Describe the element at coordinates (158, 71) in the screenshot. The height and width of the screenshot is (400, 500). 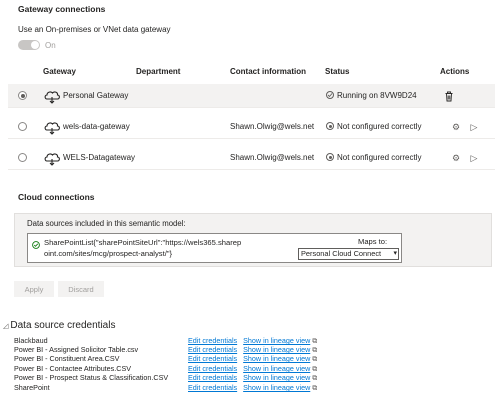
I see `col-header-department: Department` at that location.